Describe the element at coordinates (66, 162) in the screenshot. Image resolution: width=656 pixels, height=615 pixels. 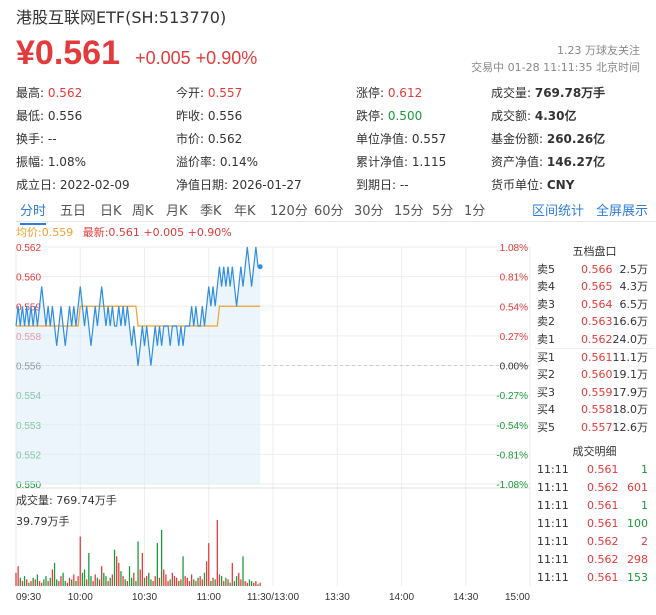
I see `quote-value: 1.08%` at that location.